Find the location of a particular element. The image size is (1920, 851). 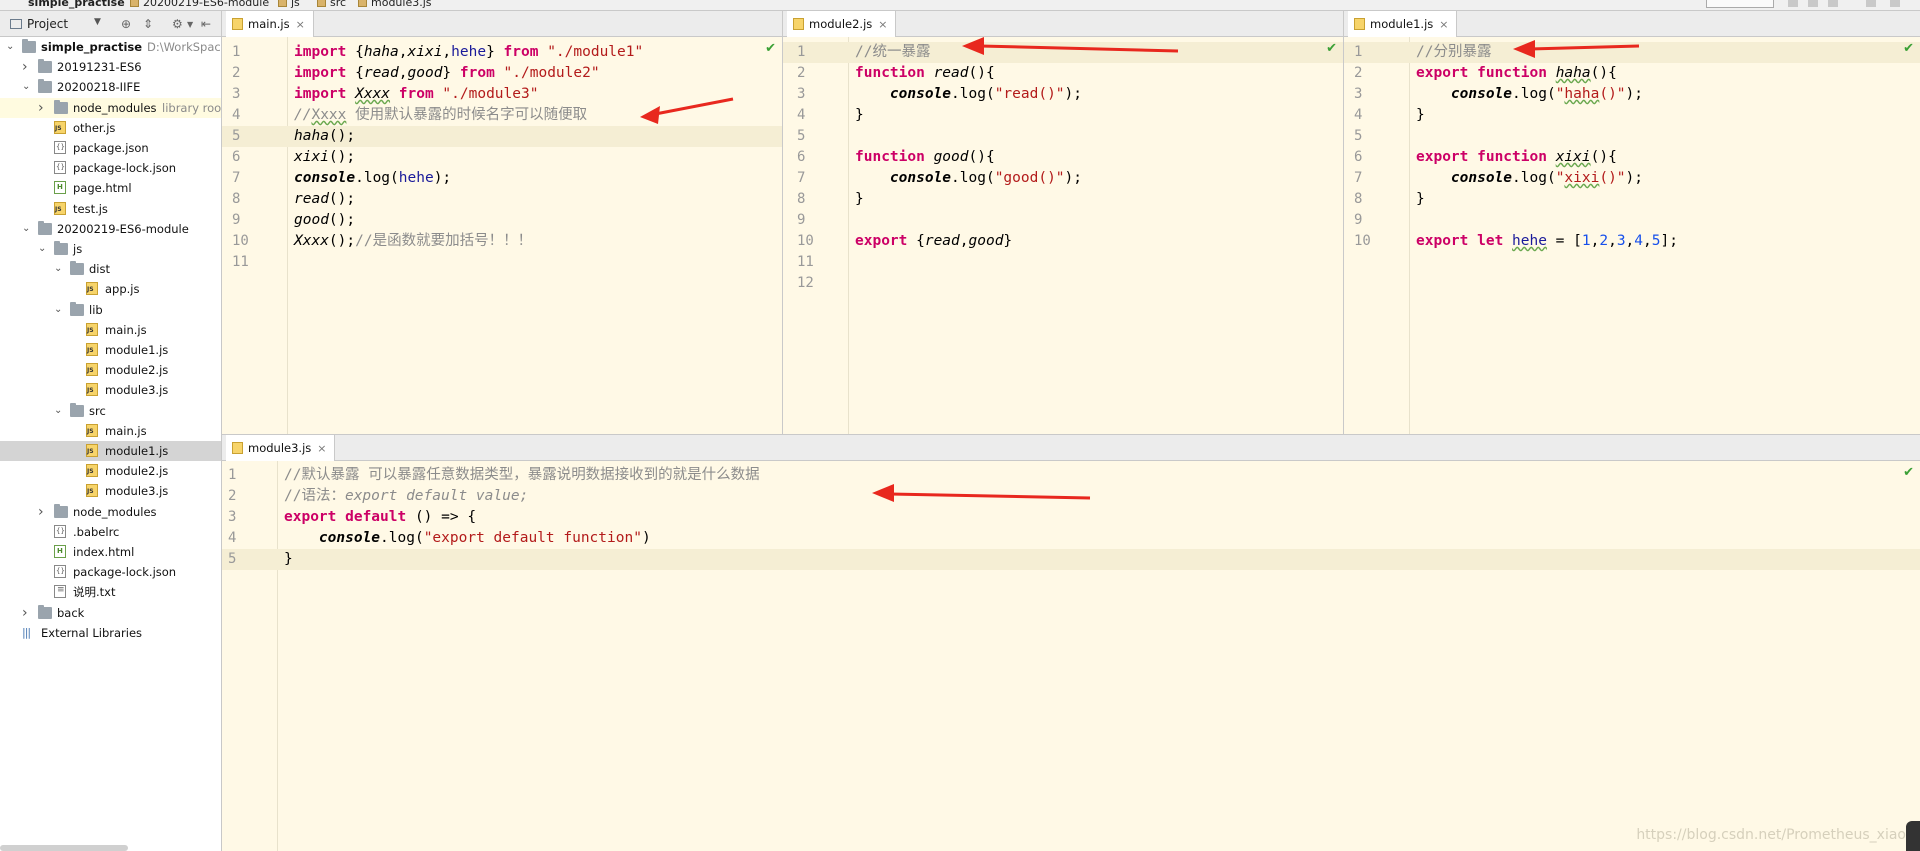

code-line: import Xxxx from "./module3" is located at coordinates (416, 94).